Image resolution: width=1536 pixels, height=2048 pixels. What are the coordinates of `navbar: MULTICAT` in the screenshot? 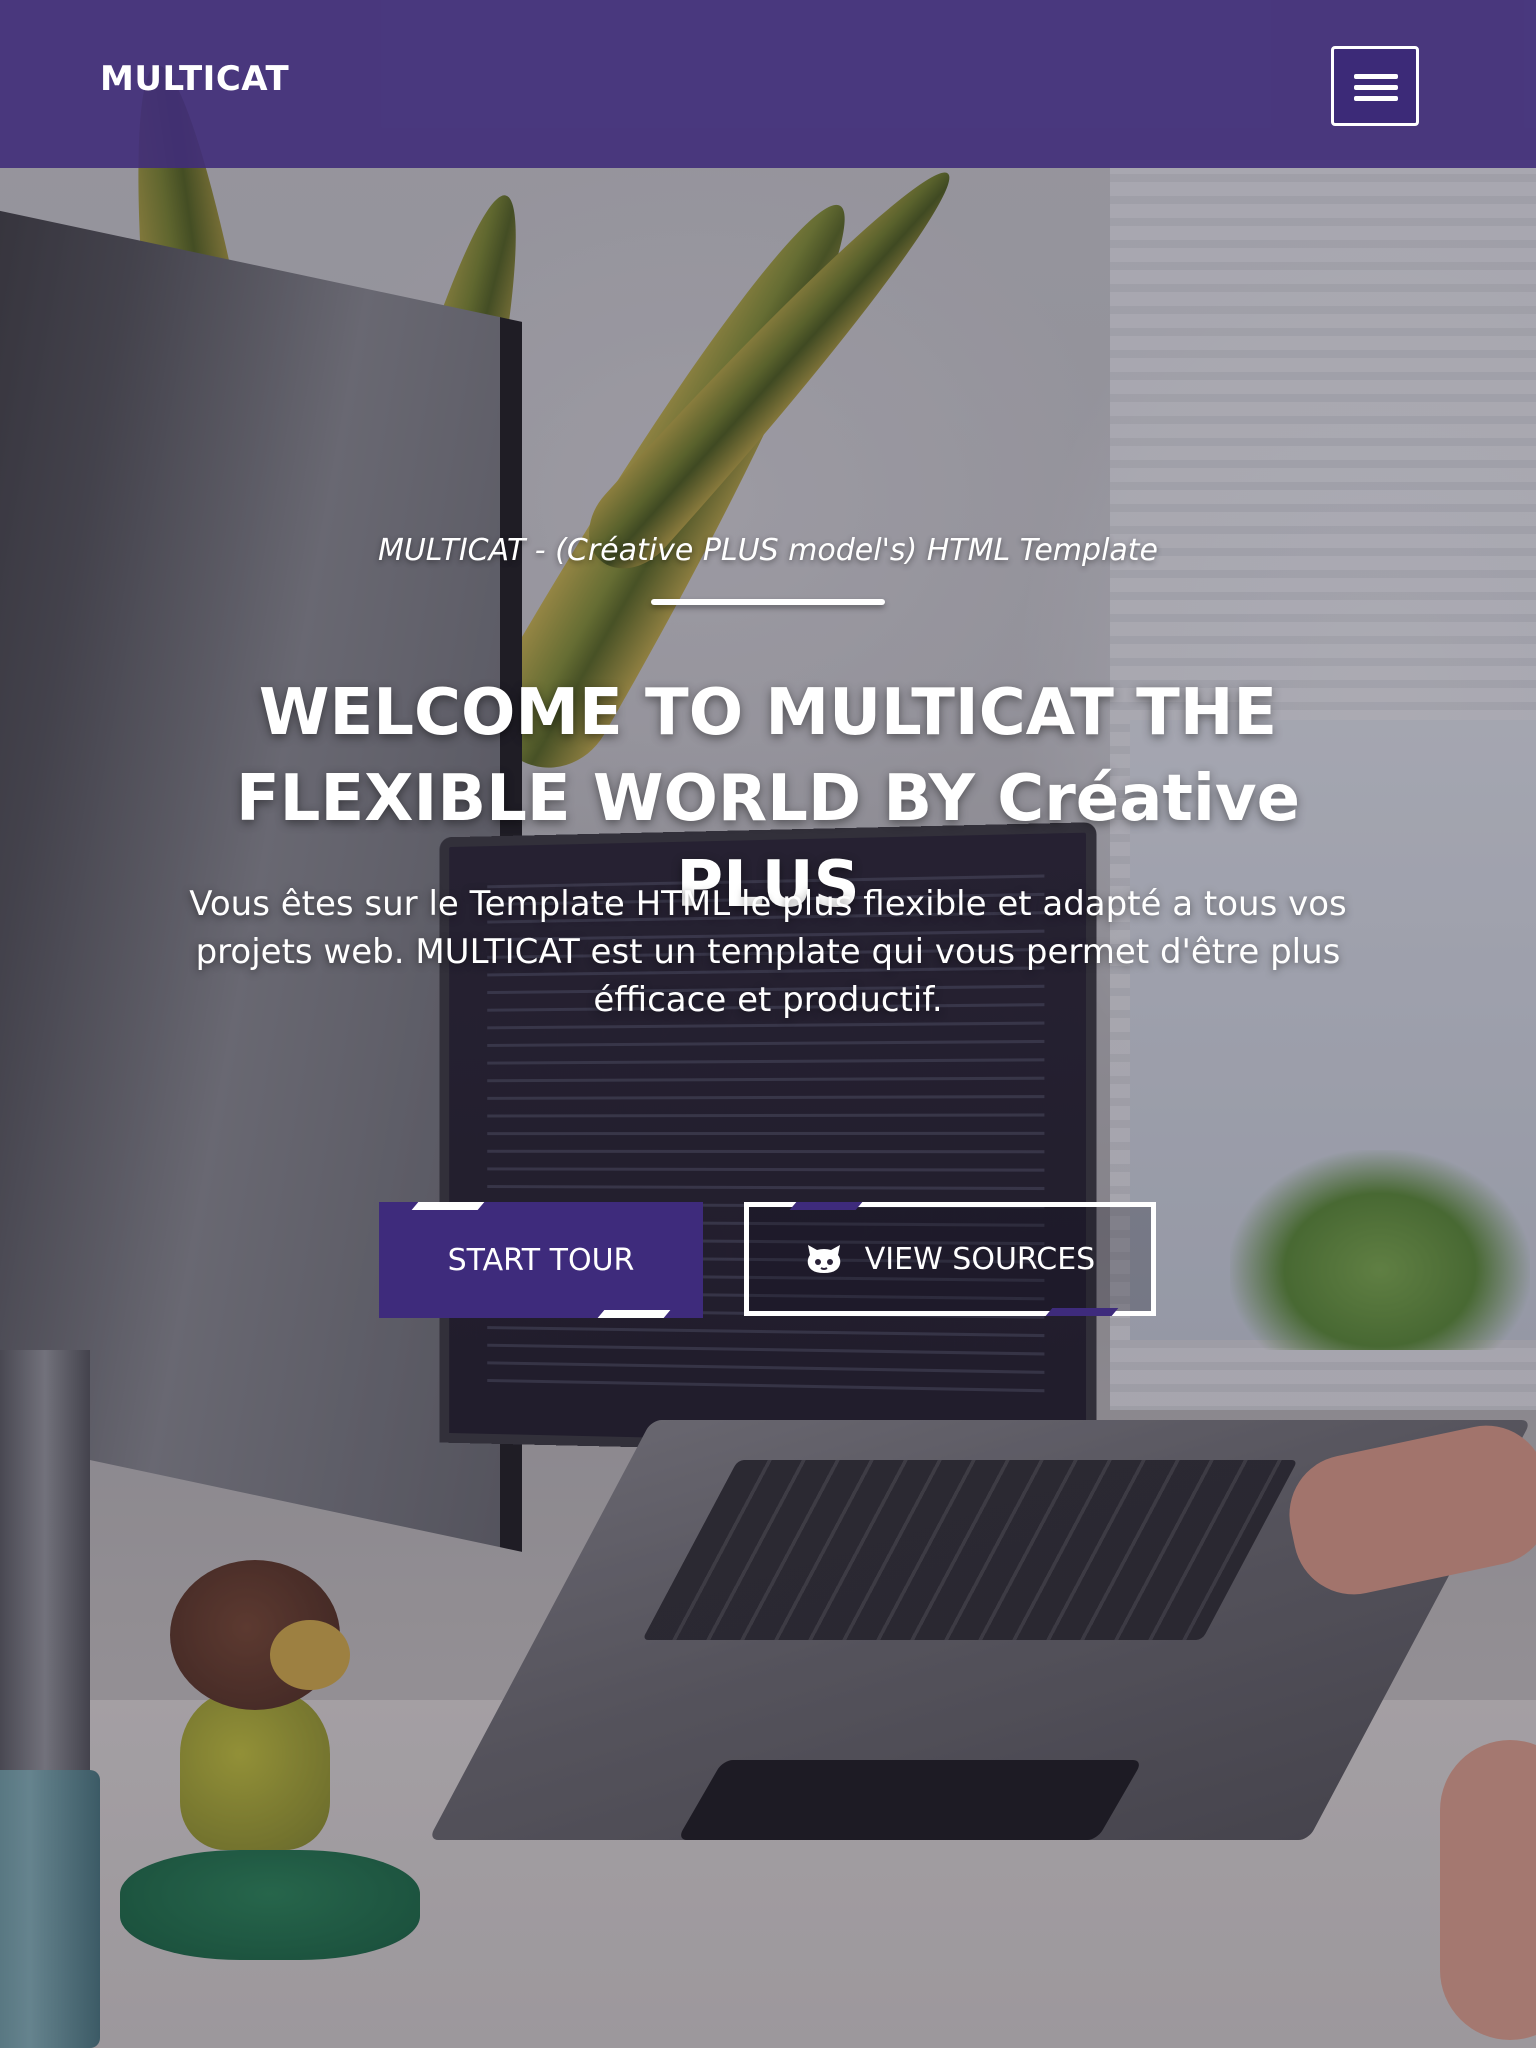 It's located at (768, 84).